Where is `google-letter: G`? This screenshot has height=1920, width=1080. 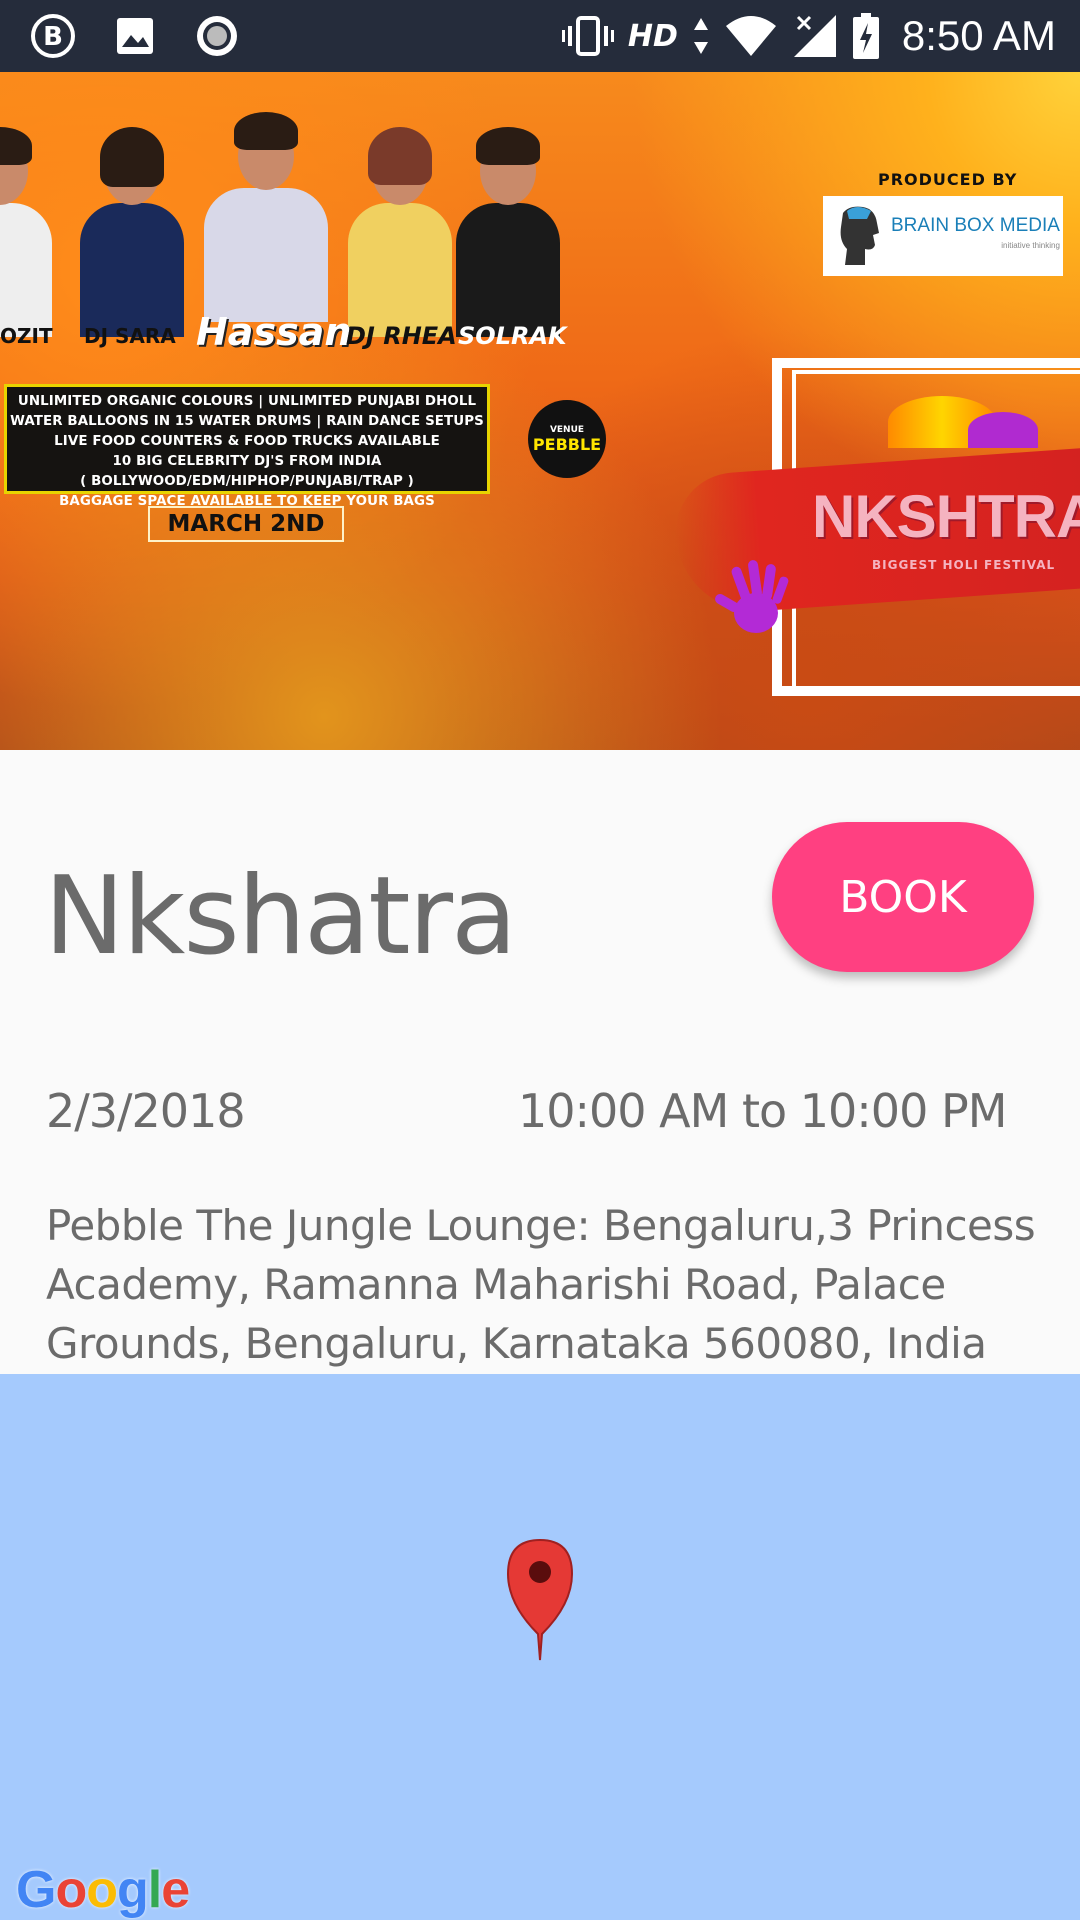 google-letter: G is located at coordinates (36, 1890).